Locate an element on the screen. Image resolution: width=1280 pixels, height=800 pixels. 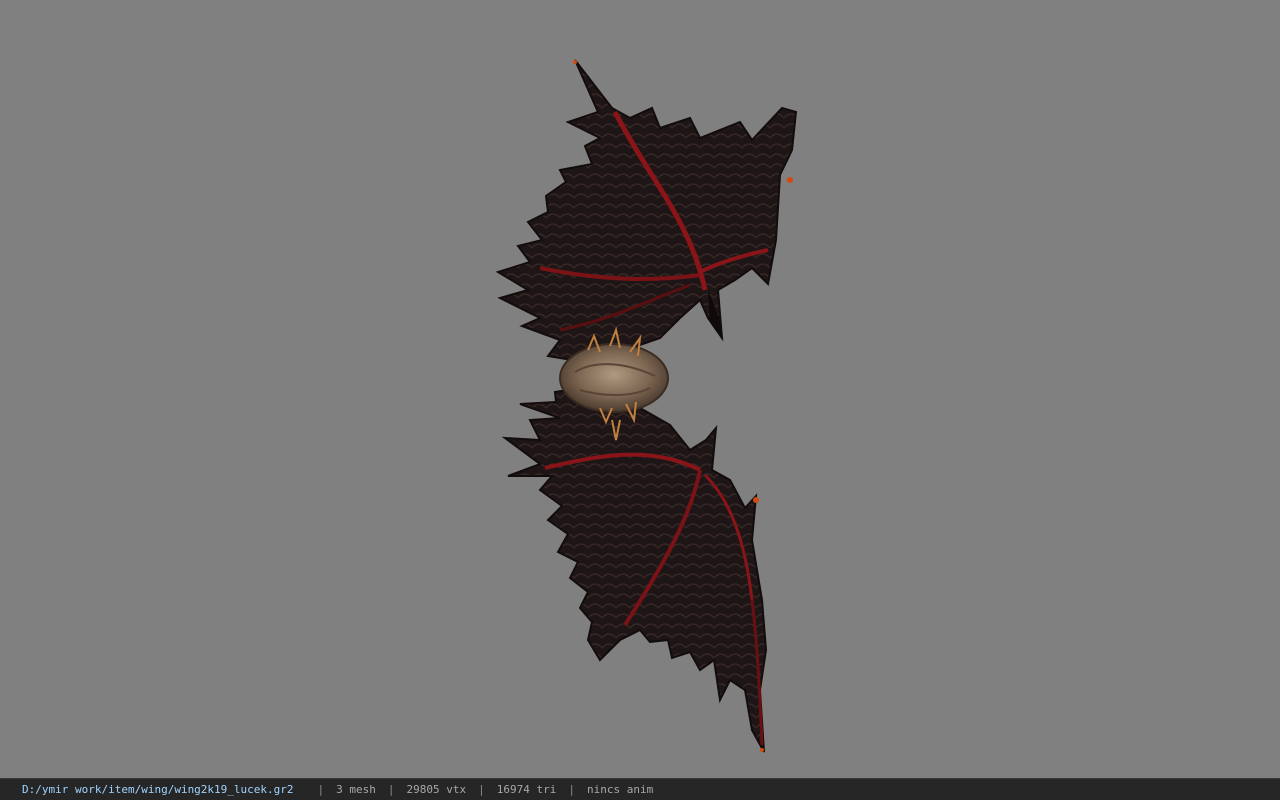
lower-wing-membrane is located at coordinates (634, 569).